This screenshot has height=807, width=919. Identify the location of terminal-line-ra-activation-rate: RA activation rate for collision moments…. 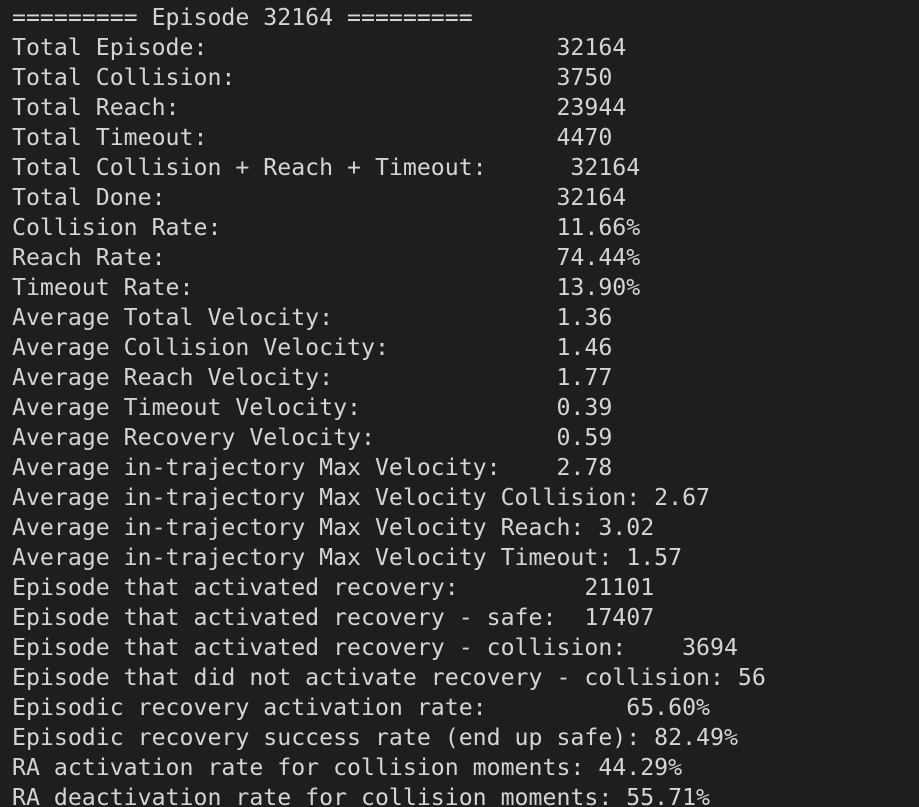
(347, 767).